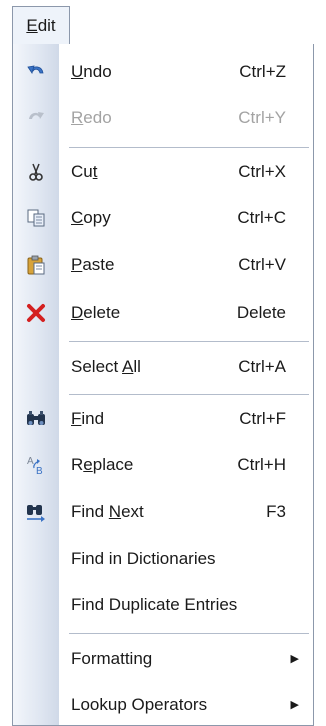 The image size is (326, 726). Describe the element at coordinates (36, 172) in the screenshot. I see `scissors-icon` at that location.